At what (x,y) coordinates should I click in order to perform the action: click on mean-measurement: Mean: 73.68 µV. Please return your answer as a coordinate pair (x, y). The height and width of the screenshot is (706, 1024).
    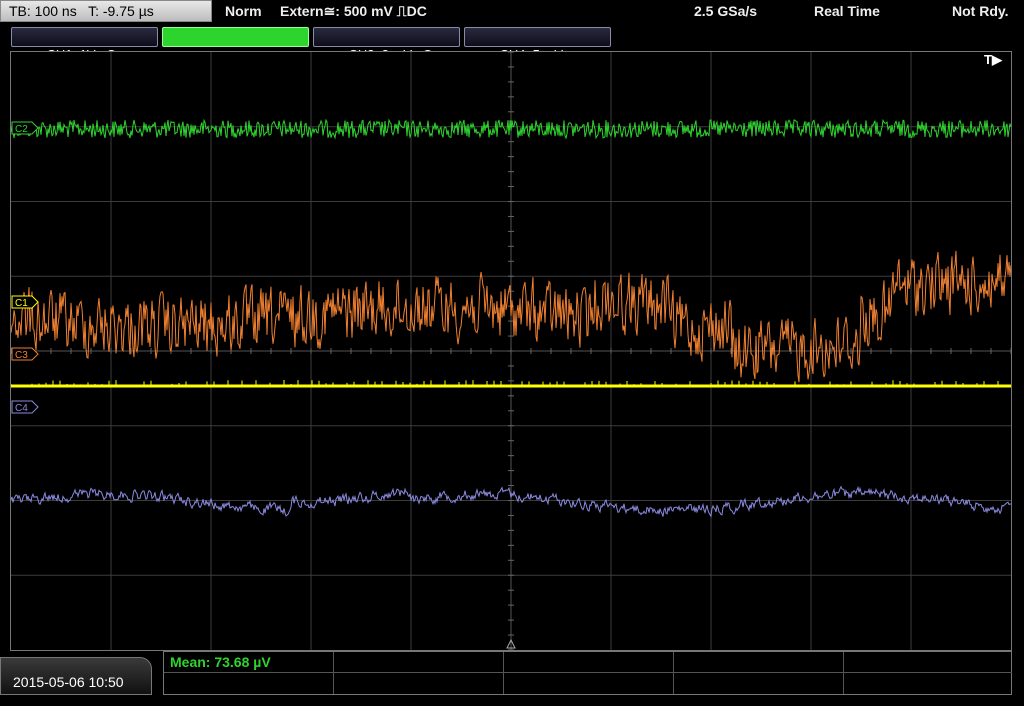
    Looking at the image, I should click on (220, 662).